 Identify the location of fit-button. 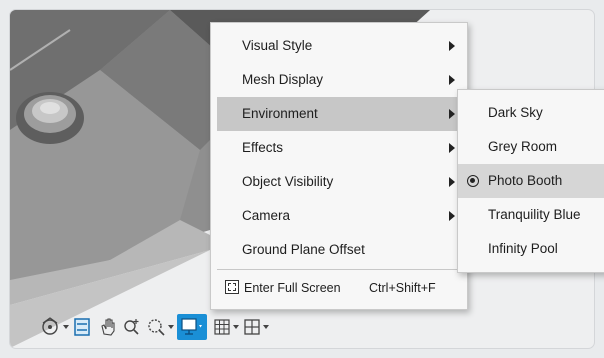
(157, 327).